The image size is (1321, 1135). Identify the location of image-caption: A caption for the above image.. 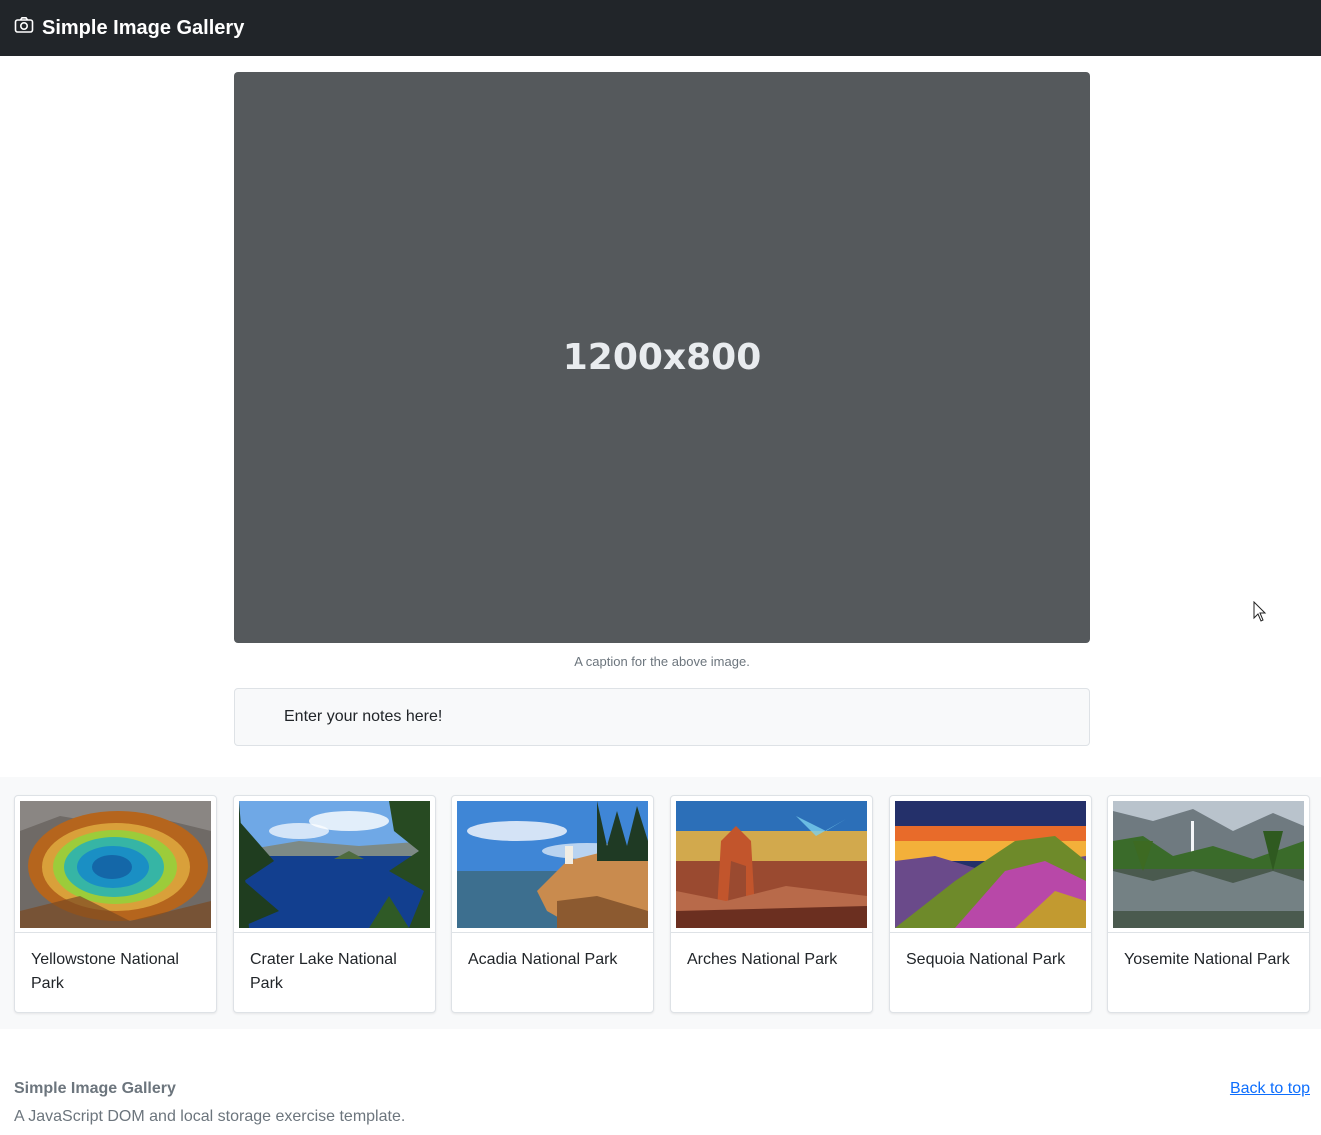
(662, 661).